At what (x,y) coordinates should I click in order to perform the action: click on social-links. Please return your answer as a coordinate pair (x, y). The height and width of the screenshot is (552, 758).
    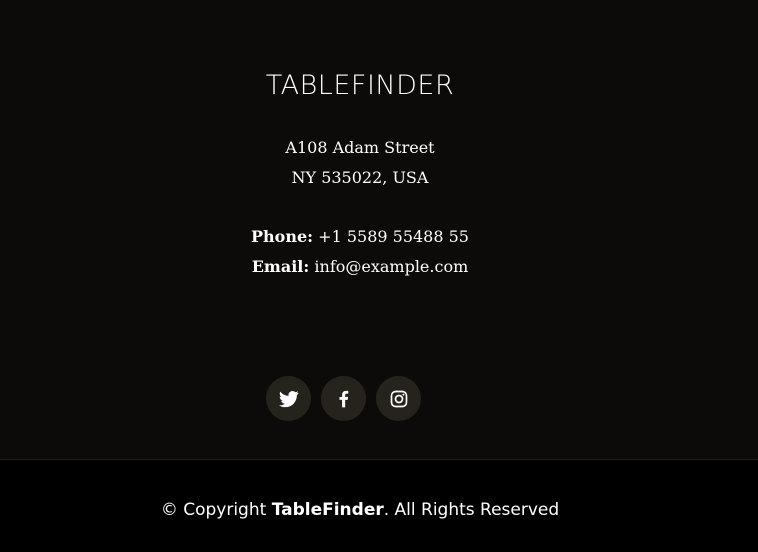
    Looking at the image, I should click on (343, 398).